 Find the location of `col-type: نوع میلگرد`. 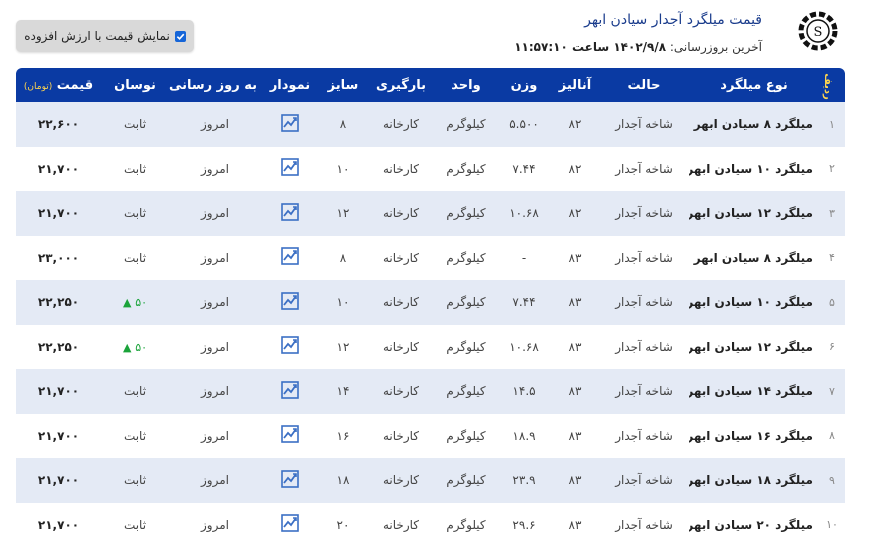

col-type: نوع میلگرد is located at coordinates (754, 85).